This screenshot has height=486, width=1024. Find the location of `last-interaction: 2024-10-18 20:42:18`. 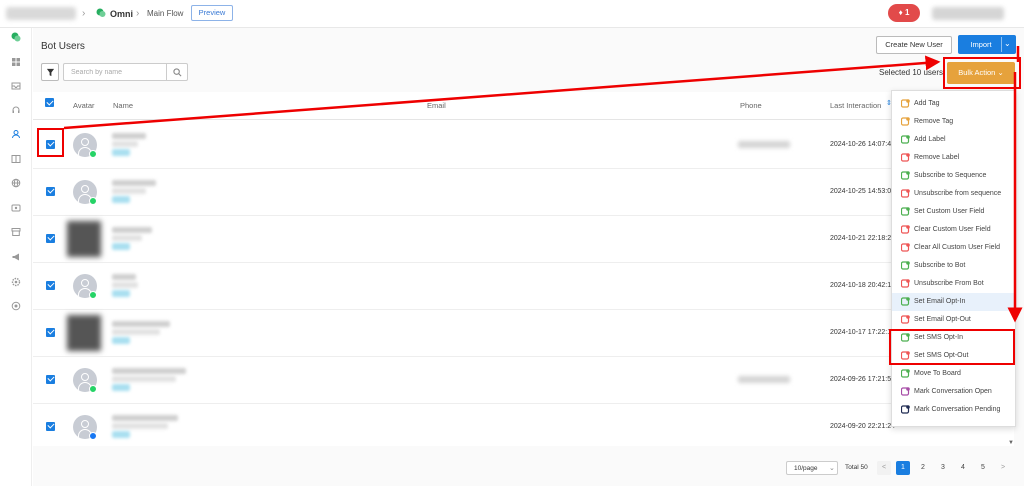

last-interaction: 2024-10-18 20:42:18 is located at coordinates (862, 285).